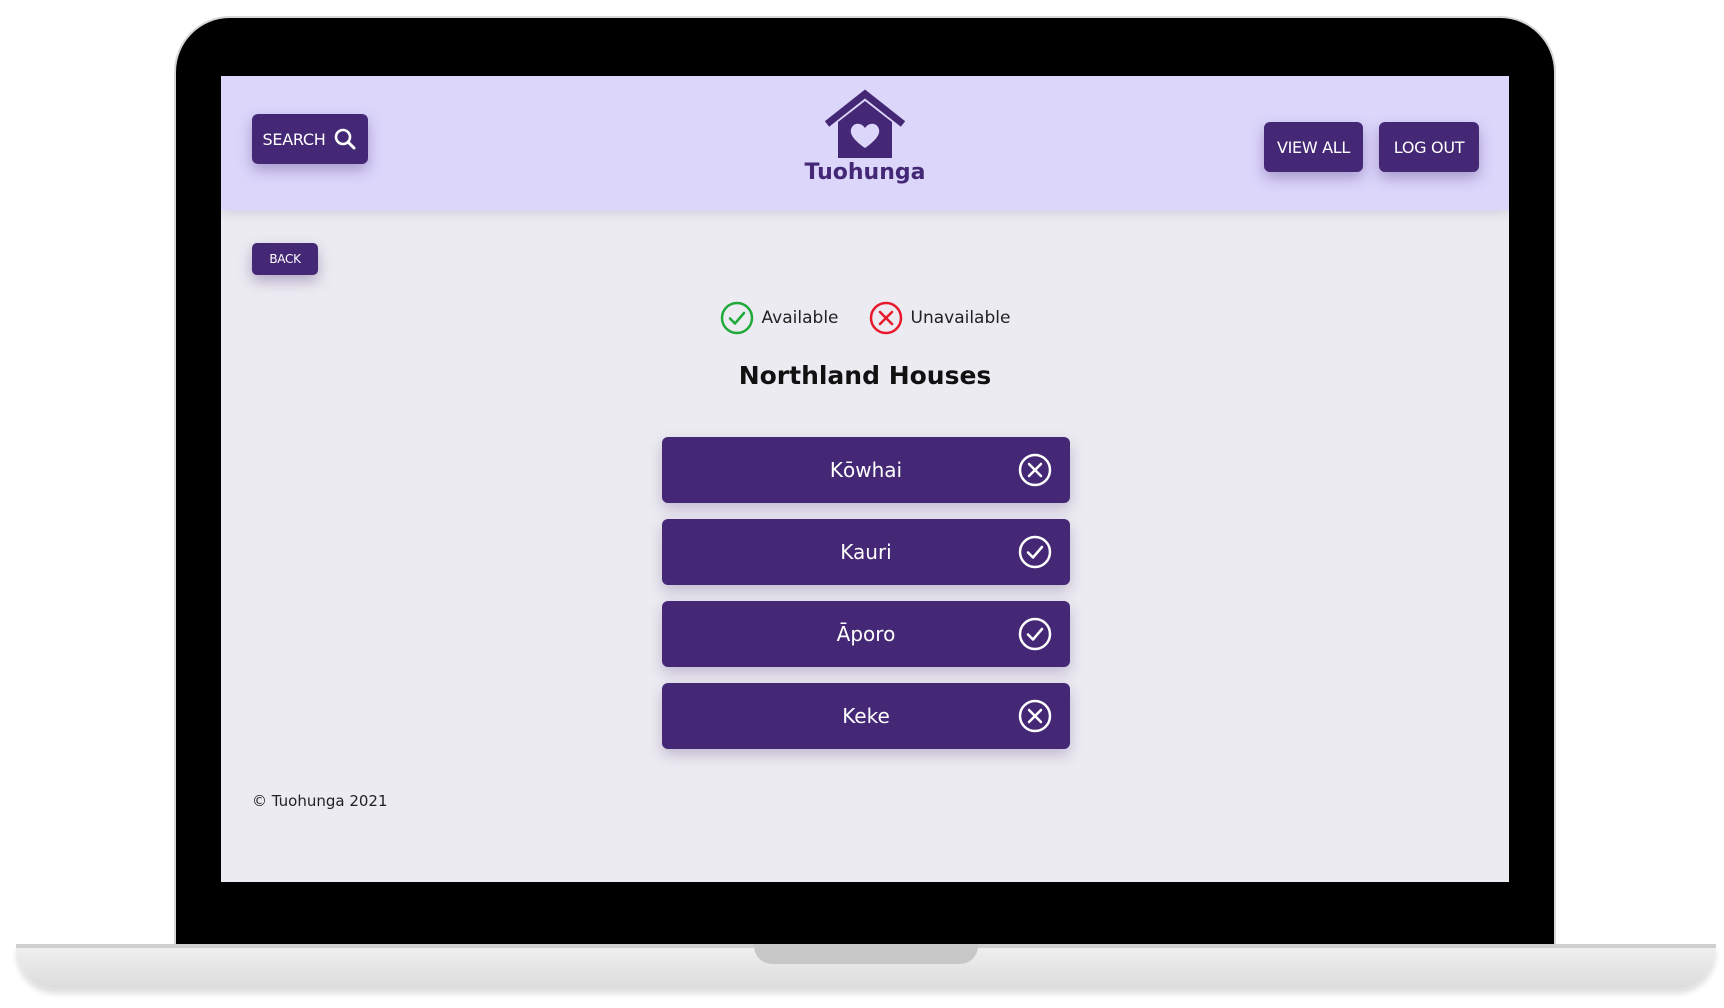 The image size is (1724, 1008). What do you see at coordinates (960, 318) in the screenshot?
I see `legend-unavailable-label: Unavailable` at bounding box center [960, 318].